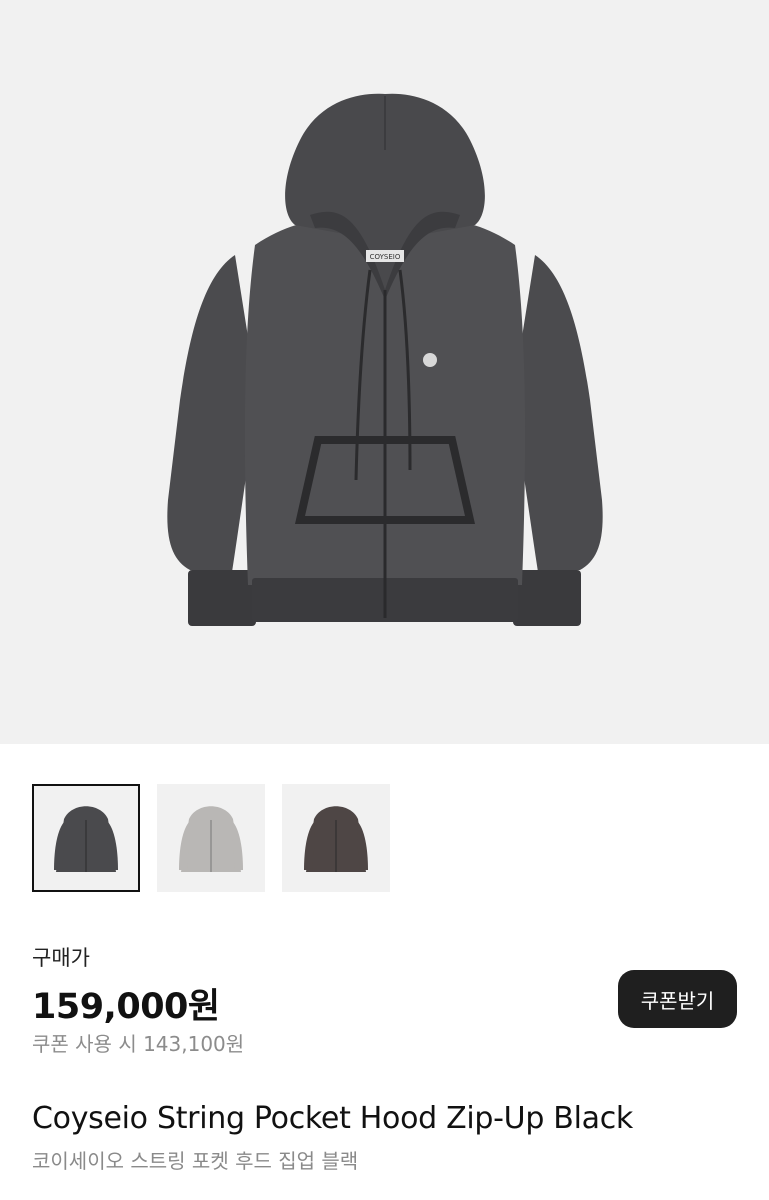 This screenshot has height=1200, width=769. What do you see at coordinates (126, 1007) in the screenshot?
I see `price: 159,000원` at bounding box center [126, 1007].